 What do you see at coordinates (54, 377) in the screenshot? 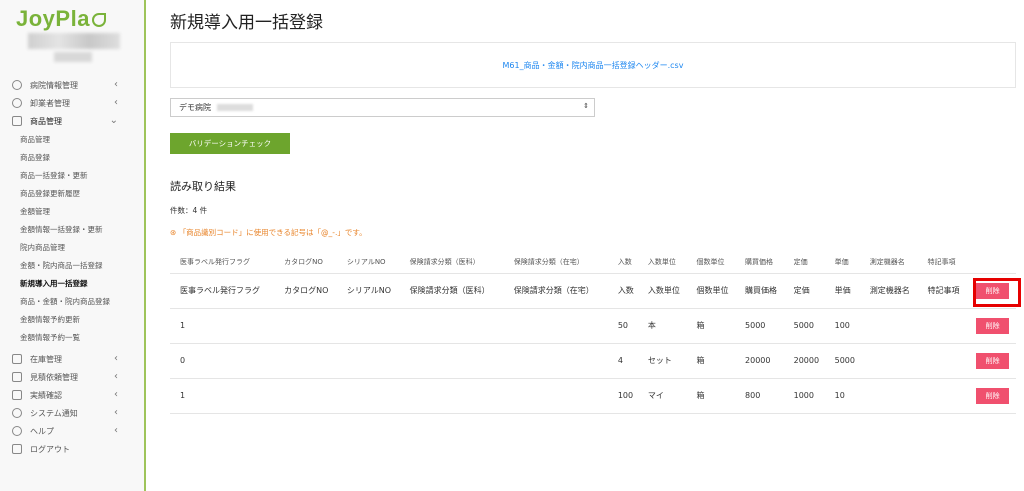
I see `sidebar-item-label: 見積依頼管理` at bounding box center [54, 377].